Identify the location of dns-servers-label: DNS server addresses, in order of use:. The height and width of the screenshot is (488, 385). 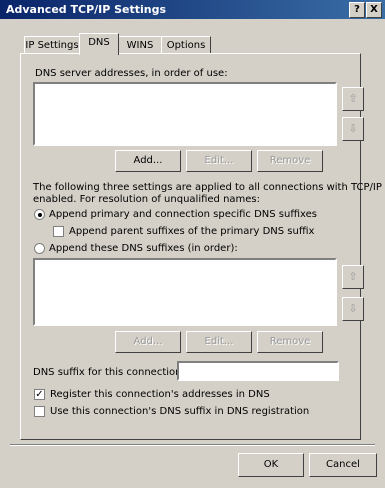
(131, 73).